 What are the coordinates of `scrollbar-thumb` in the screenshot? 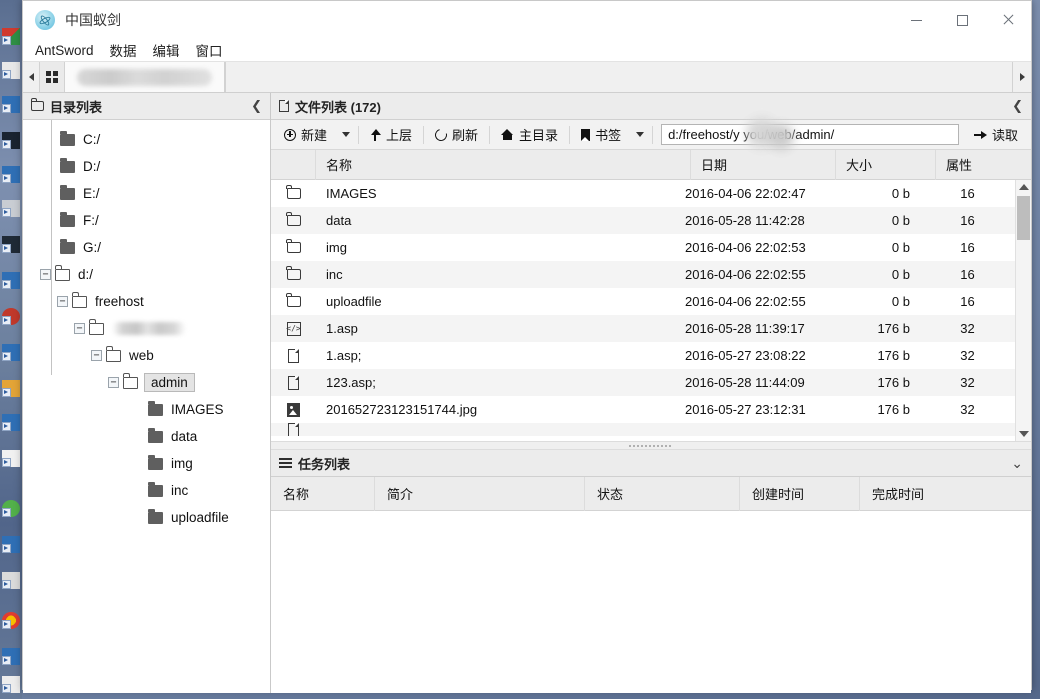 It's located at (1023, 218).